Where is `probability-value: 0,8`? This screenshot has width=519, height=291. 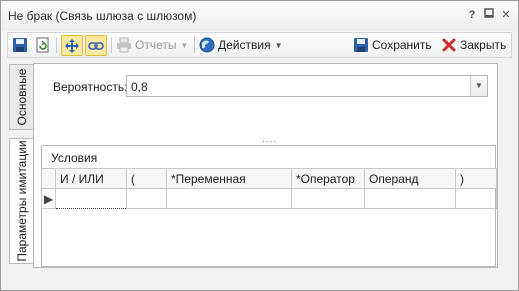 probability-value: 0,8 is located at coordinates (139, 87).